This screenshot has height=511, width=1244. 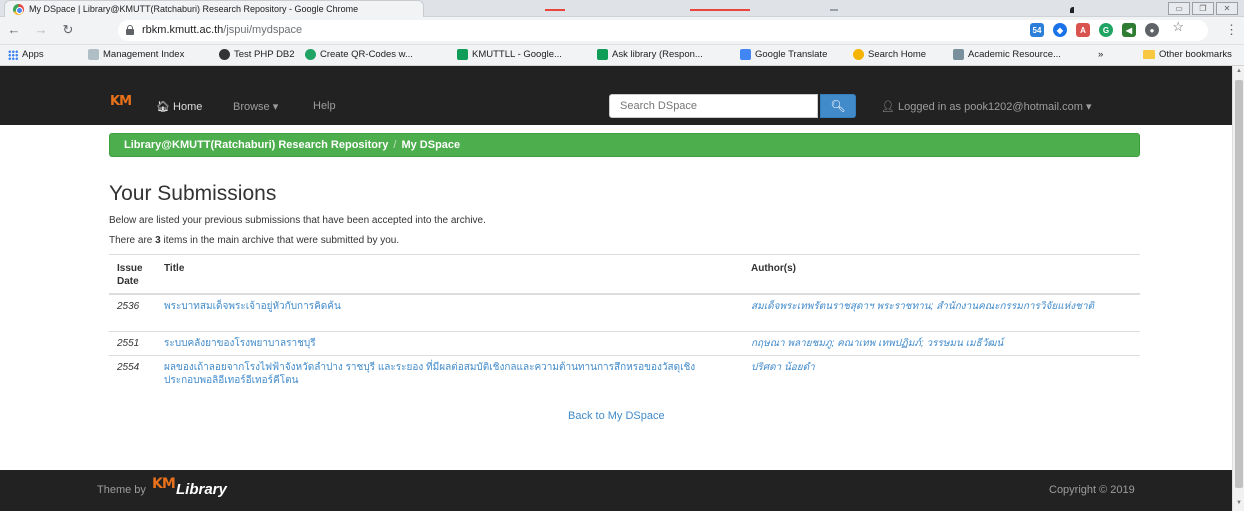 I want to click on bookmark-star-icon: ☆, so click(x=1178, y=27).